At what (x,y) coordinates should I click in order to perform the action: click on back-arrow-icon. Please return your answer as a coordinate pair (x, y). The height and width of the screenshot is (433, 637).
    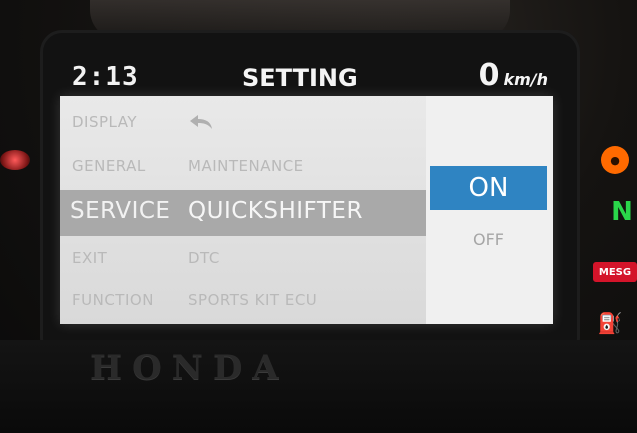
    Looking at the image, I should click on (201, 122).